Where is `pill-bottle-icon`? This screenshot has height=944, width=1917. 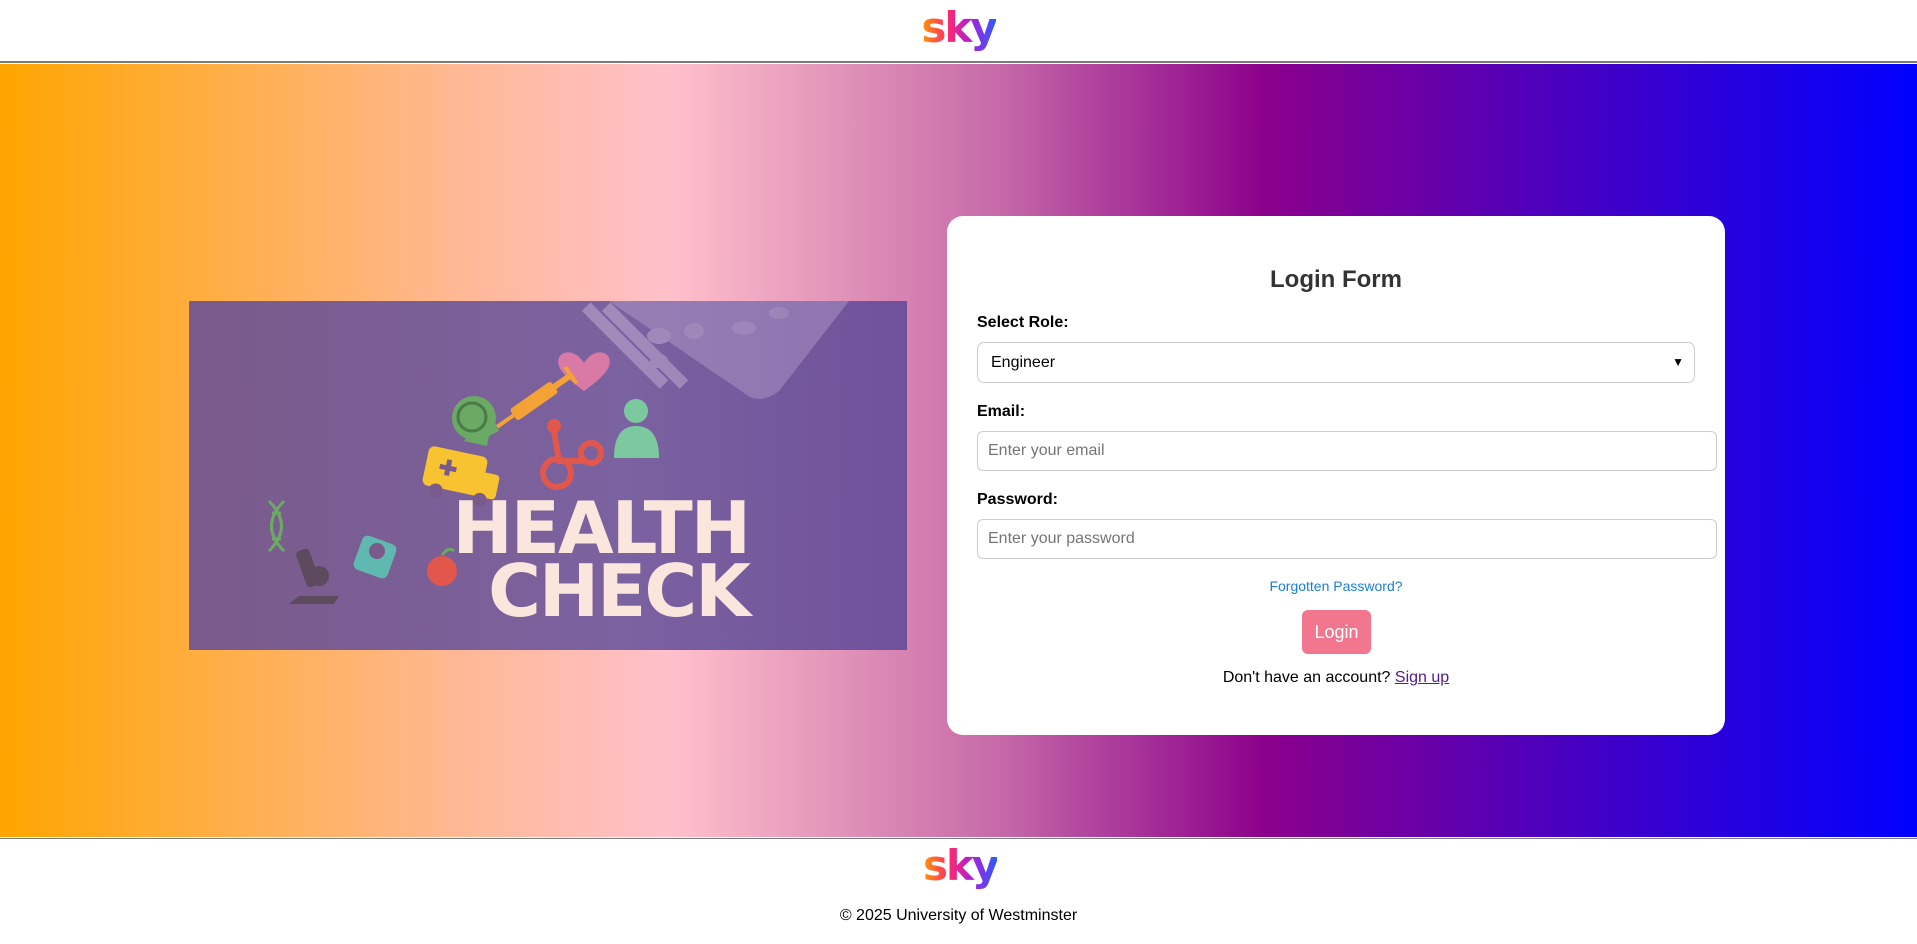 pill-bottle-icon is located at coordinates (715, 350).